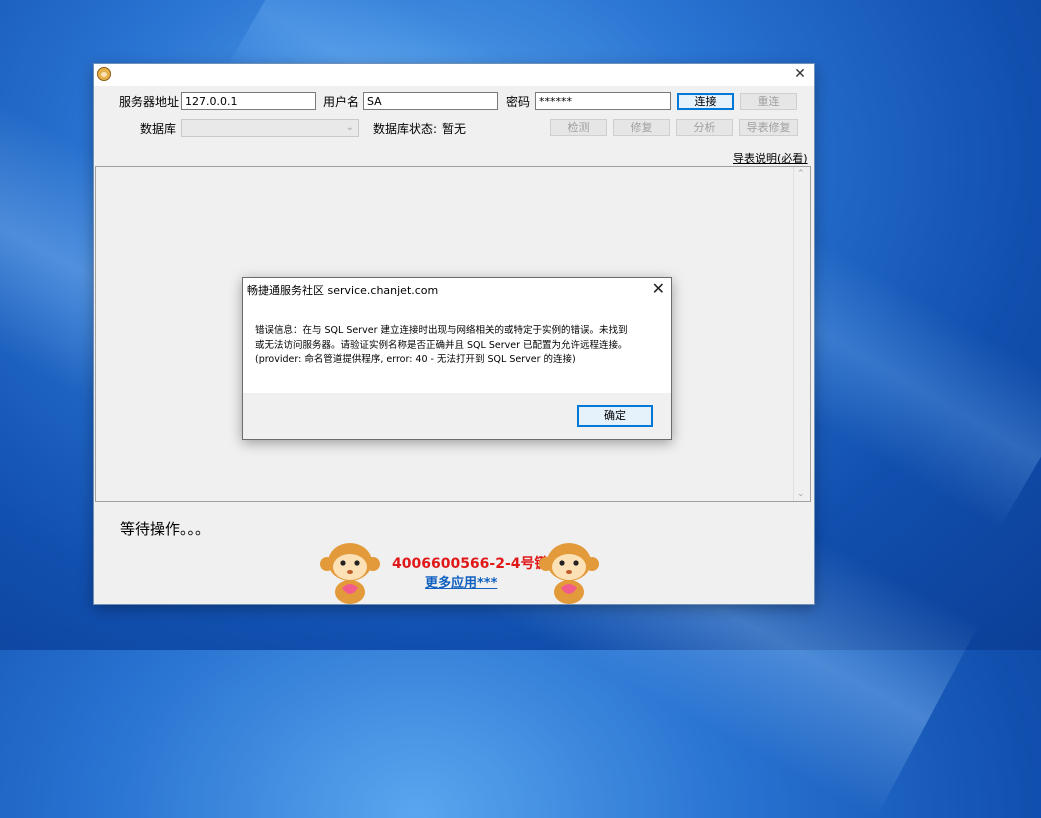 The height and width of the screenshot is (818, 1041). Describe the element at coordinates (158, 129) in the screenshot. I see `database-label: 数据库` at that location.